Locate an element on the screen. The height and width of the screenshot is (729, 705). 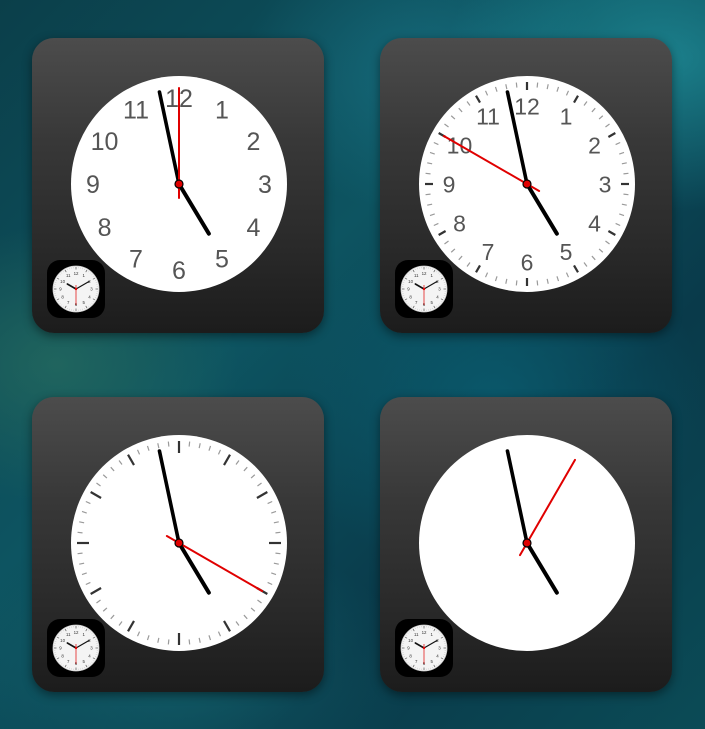
clock-face: 121234567891011 is located at coordinates (527, 184).